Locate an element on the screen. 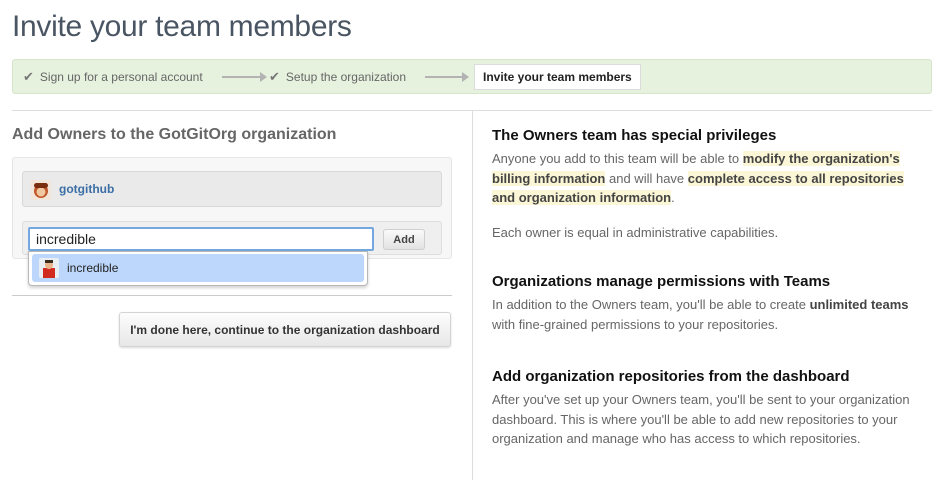  page-title: Invite your team members is located at coordinates (182, 26).